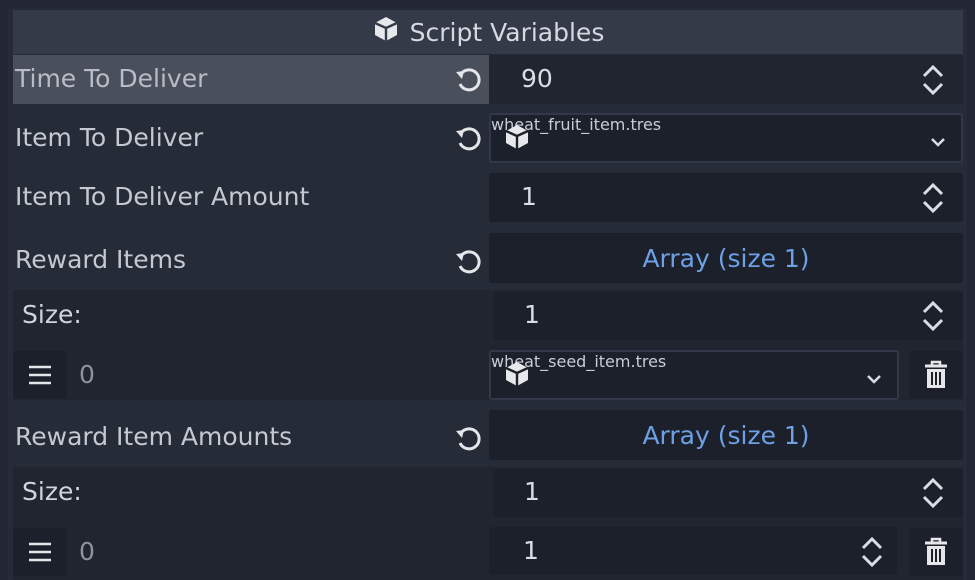 The image size is (975, 580). What do you see at coordinates (728, 493) in the screenshot?
I see `reward-item-amounts-size-spinbox: 1` at bounding box center [728, 493].